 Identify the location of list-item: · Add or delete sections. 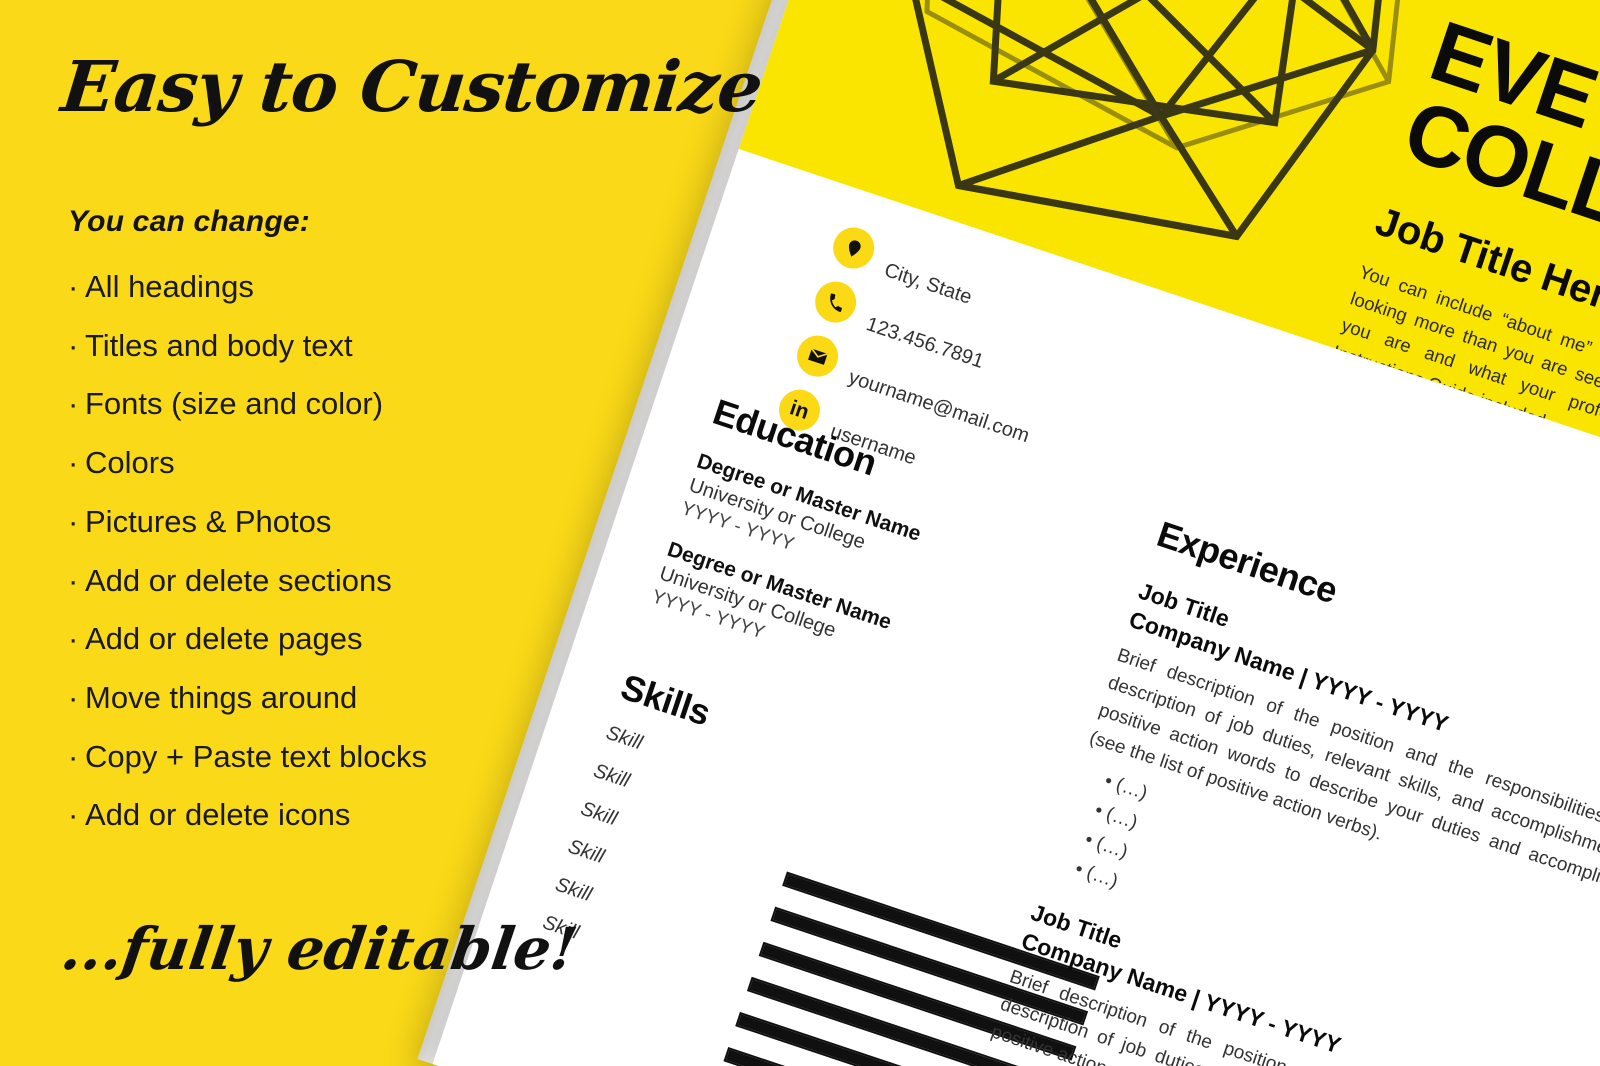
(247, 581).